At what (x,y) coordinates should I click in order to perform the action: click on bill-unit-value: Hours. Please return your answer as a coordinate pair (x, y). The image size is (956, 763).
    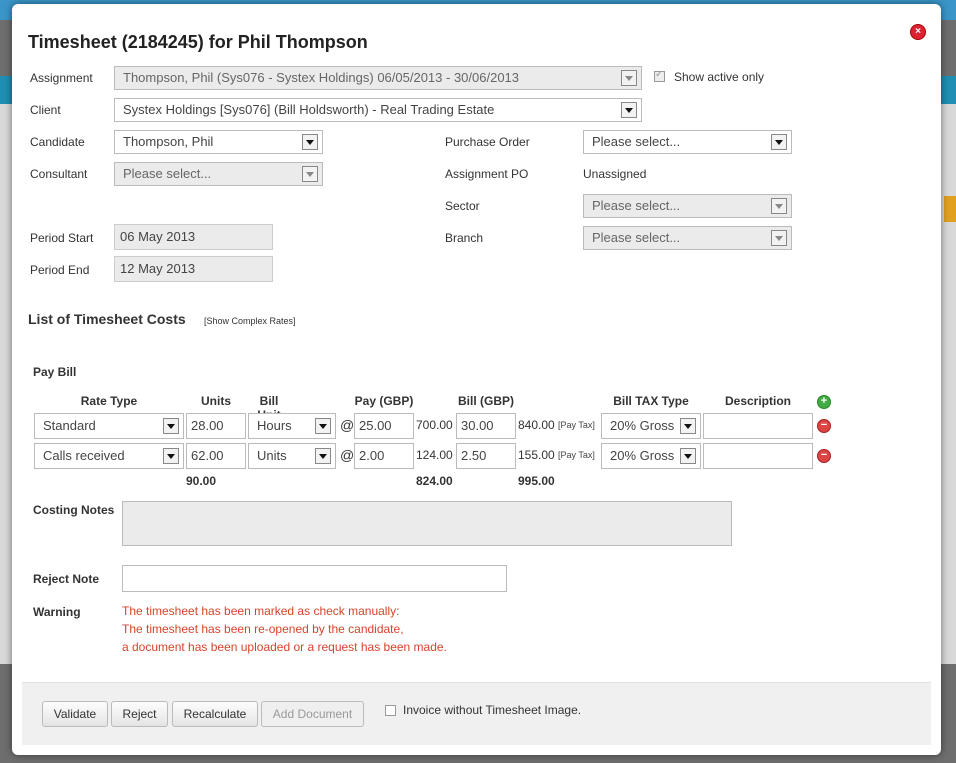
    Looking at the image, I should click on (274, 425).